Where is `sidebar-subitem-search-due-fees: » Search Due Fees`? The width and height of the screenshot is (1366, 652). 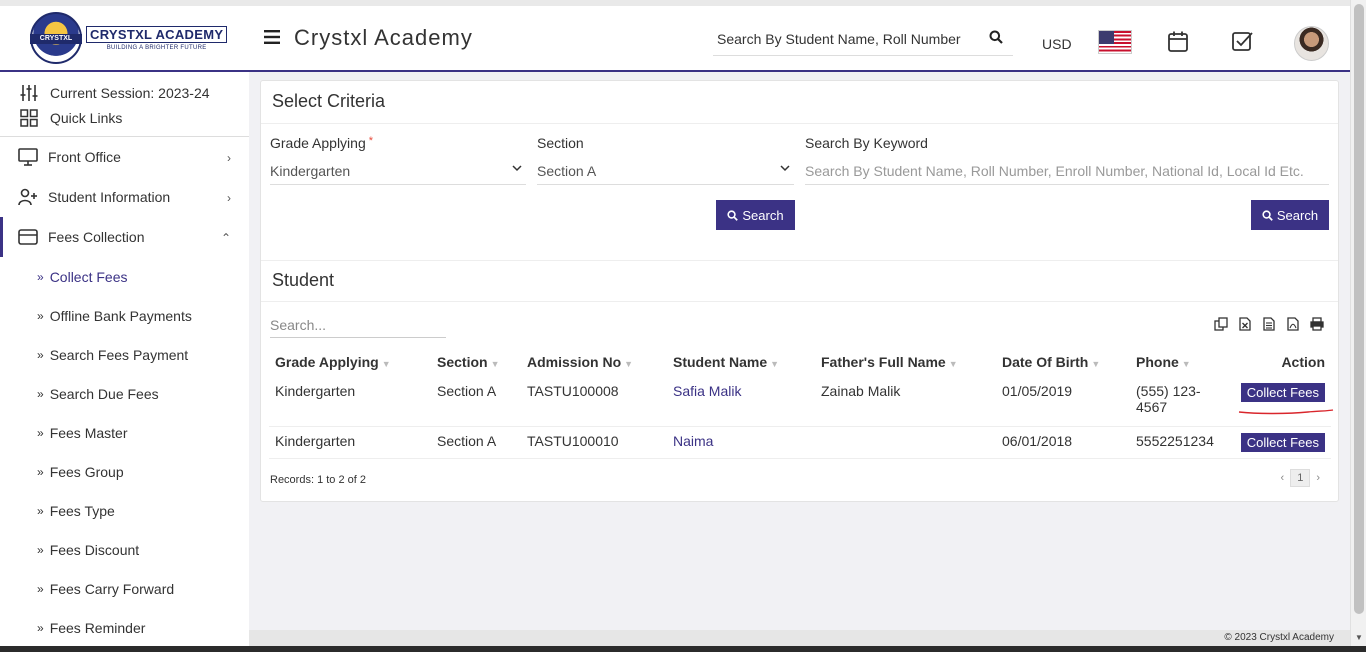 sidebar-subitem-search-due-fees: » Search Due Fees is located at coordinates (124, 393).